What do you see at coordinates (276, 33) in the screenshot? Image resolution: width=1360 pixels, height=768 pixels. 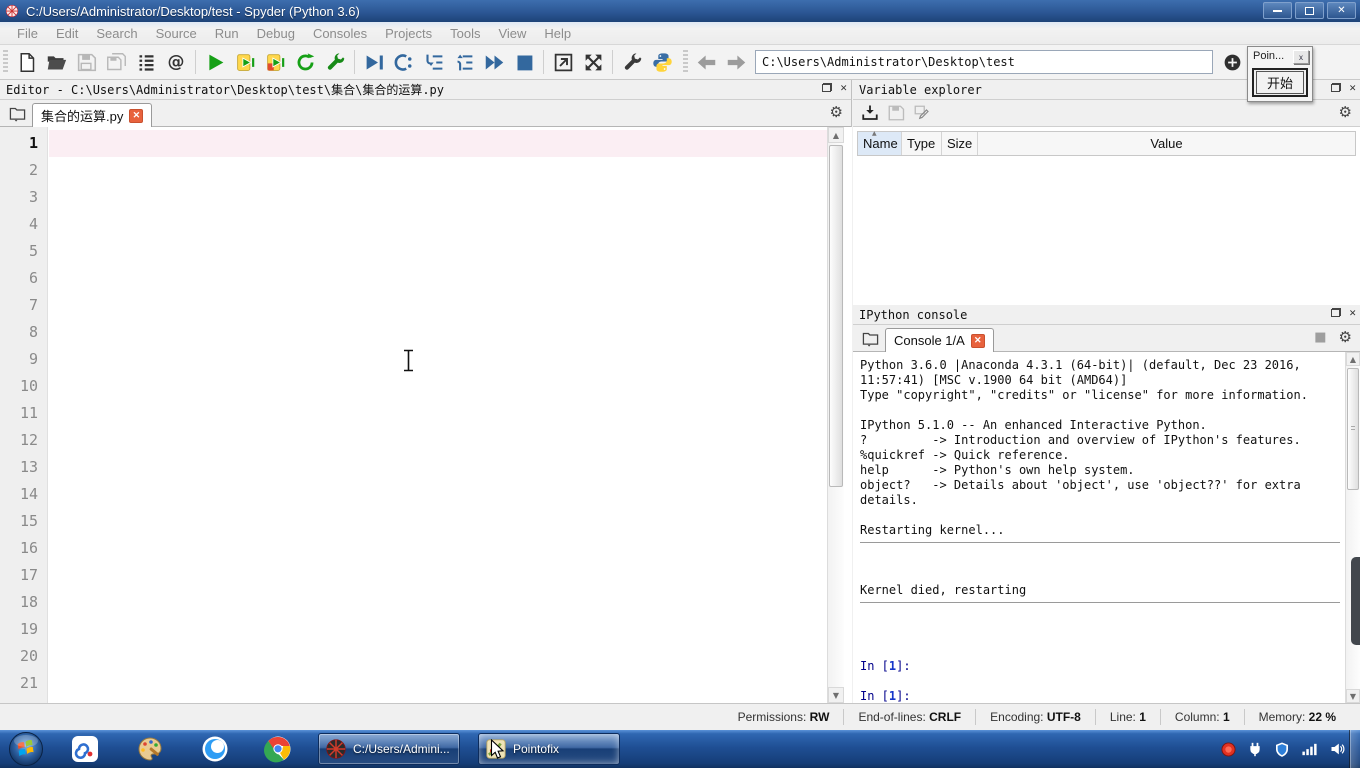 I see `menu-debug: Debug` at bounding box center [276, 33].